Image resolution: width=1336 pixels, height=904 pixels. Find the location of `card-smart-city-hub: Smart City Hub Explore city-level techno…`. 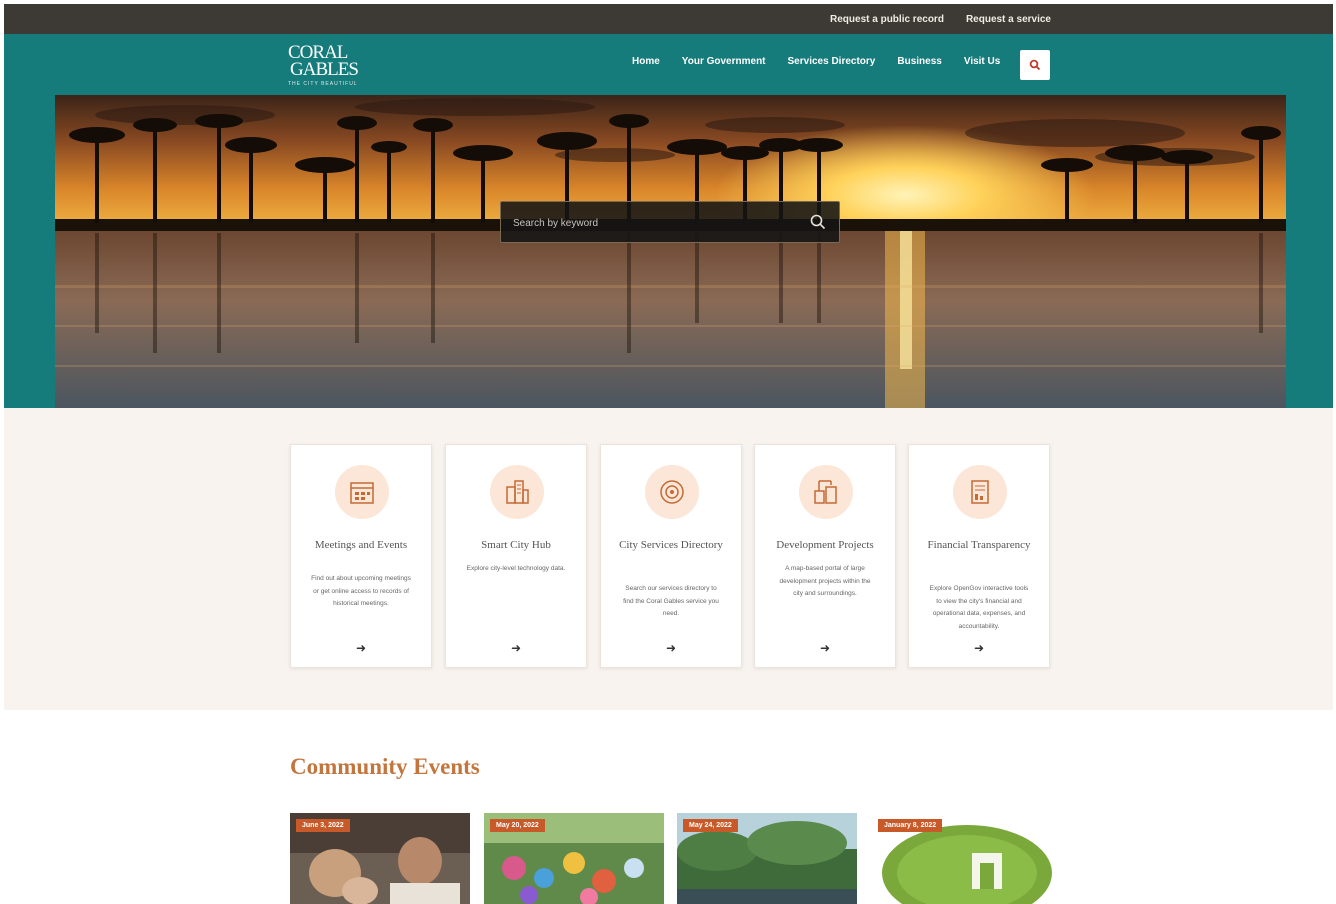

card-smart-city-hub: Smart City Hub Explore city-level techno… is located at coordinates (516, 556).